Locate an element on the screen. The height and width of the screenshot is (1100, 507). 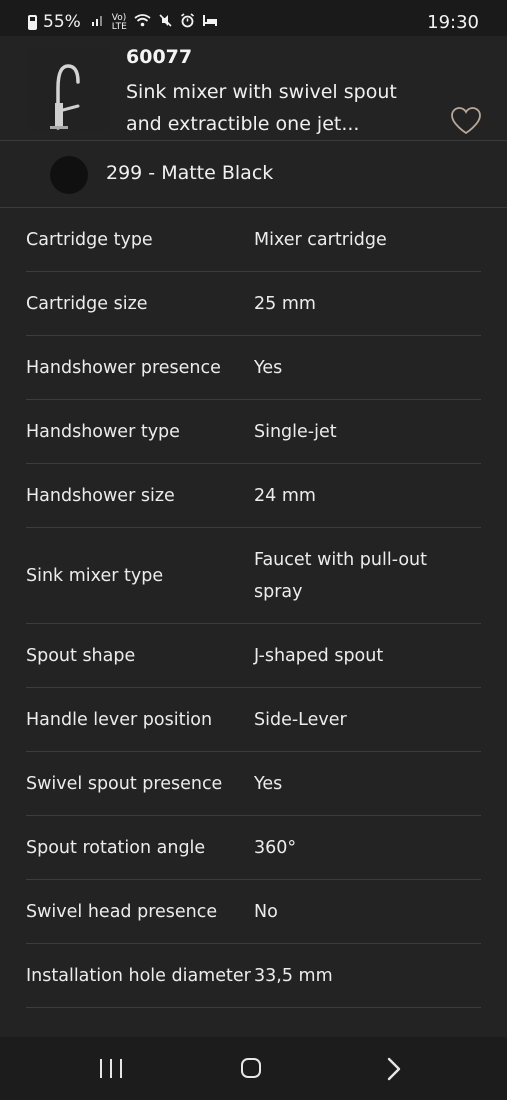
product-thumbnail is located at coordinates (69, 89).